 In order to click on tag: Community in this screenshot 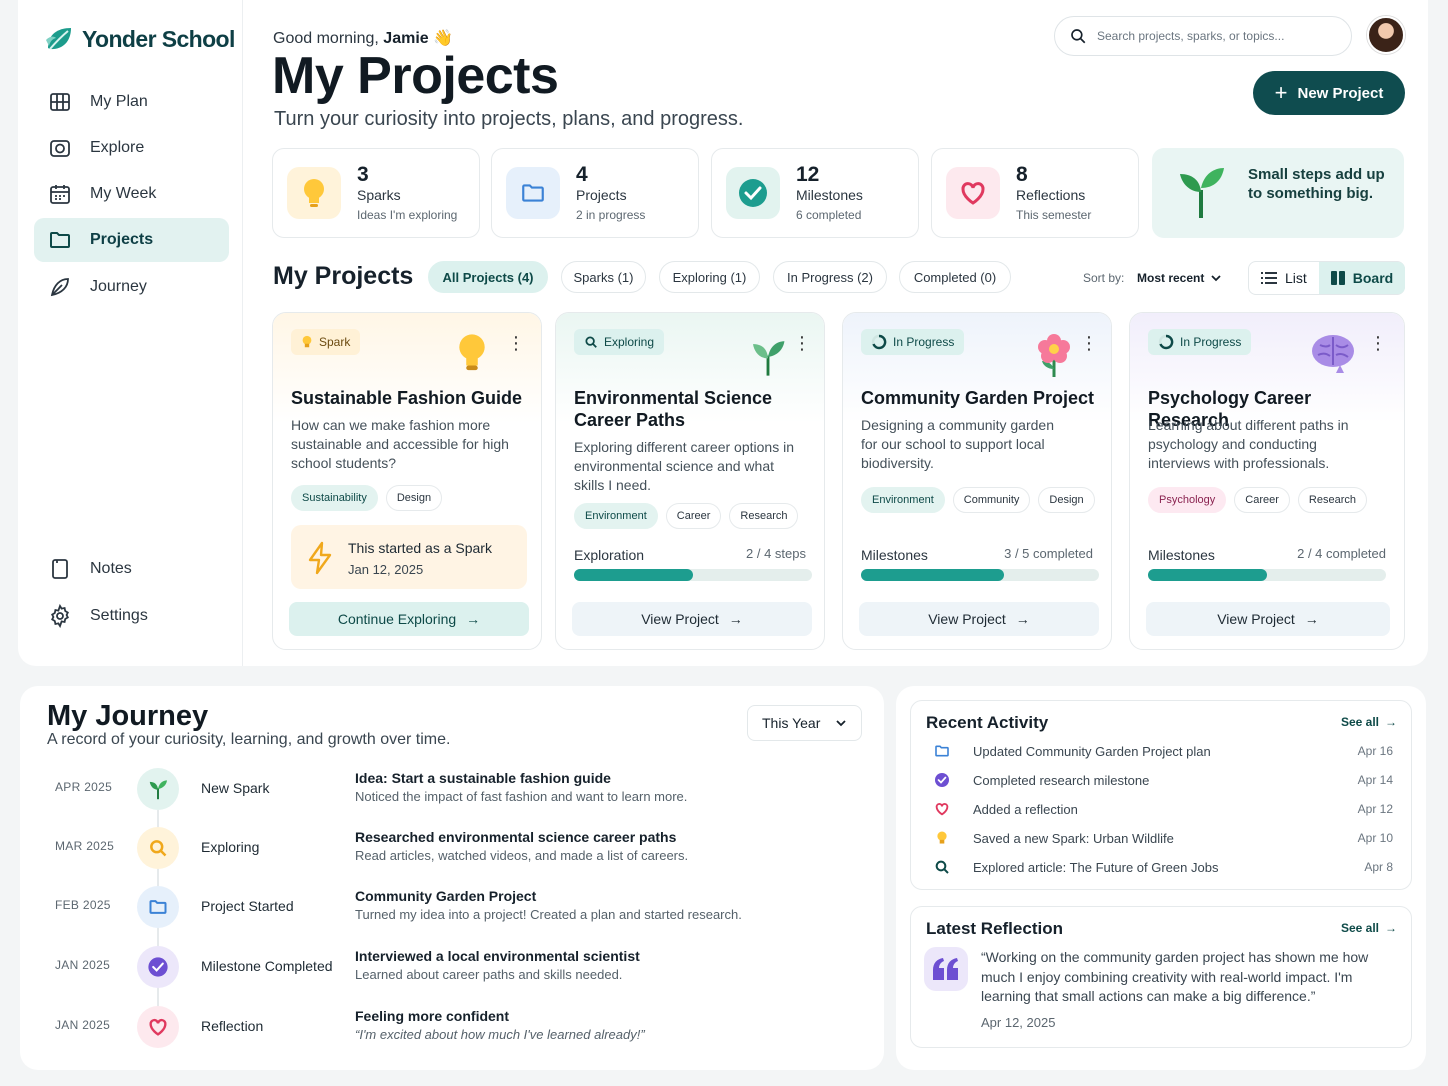, I will do `click(991, 500)`.